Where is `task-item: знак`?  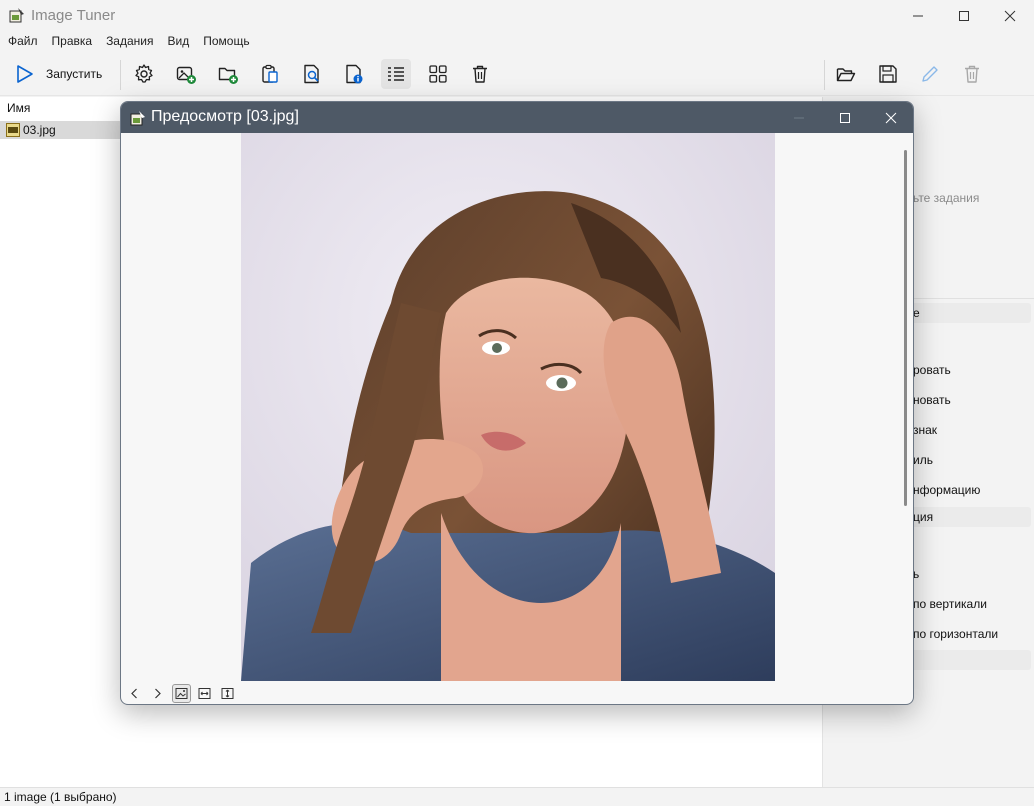 task-item: знак is located at coordinates (925, 430).